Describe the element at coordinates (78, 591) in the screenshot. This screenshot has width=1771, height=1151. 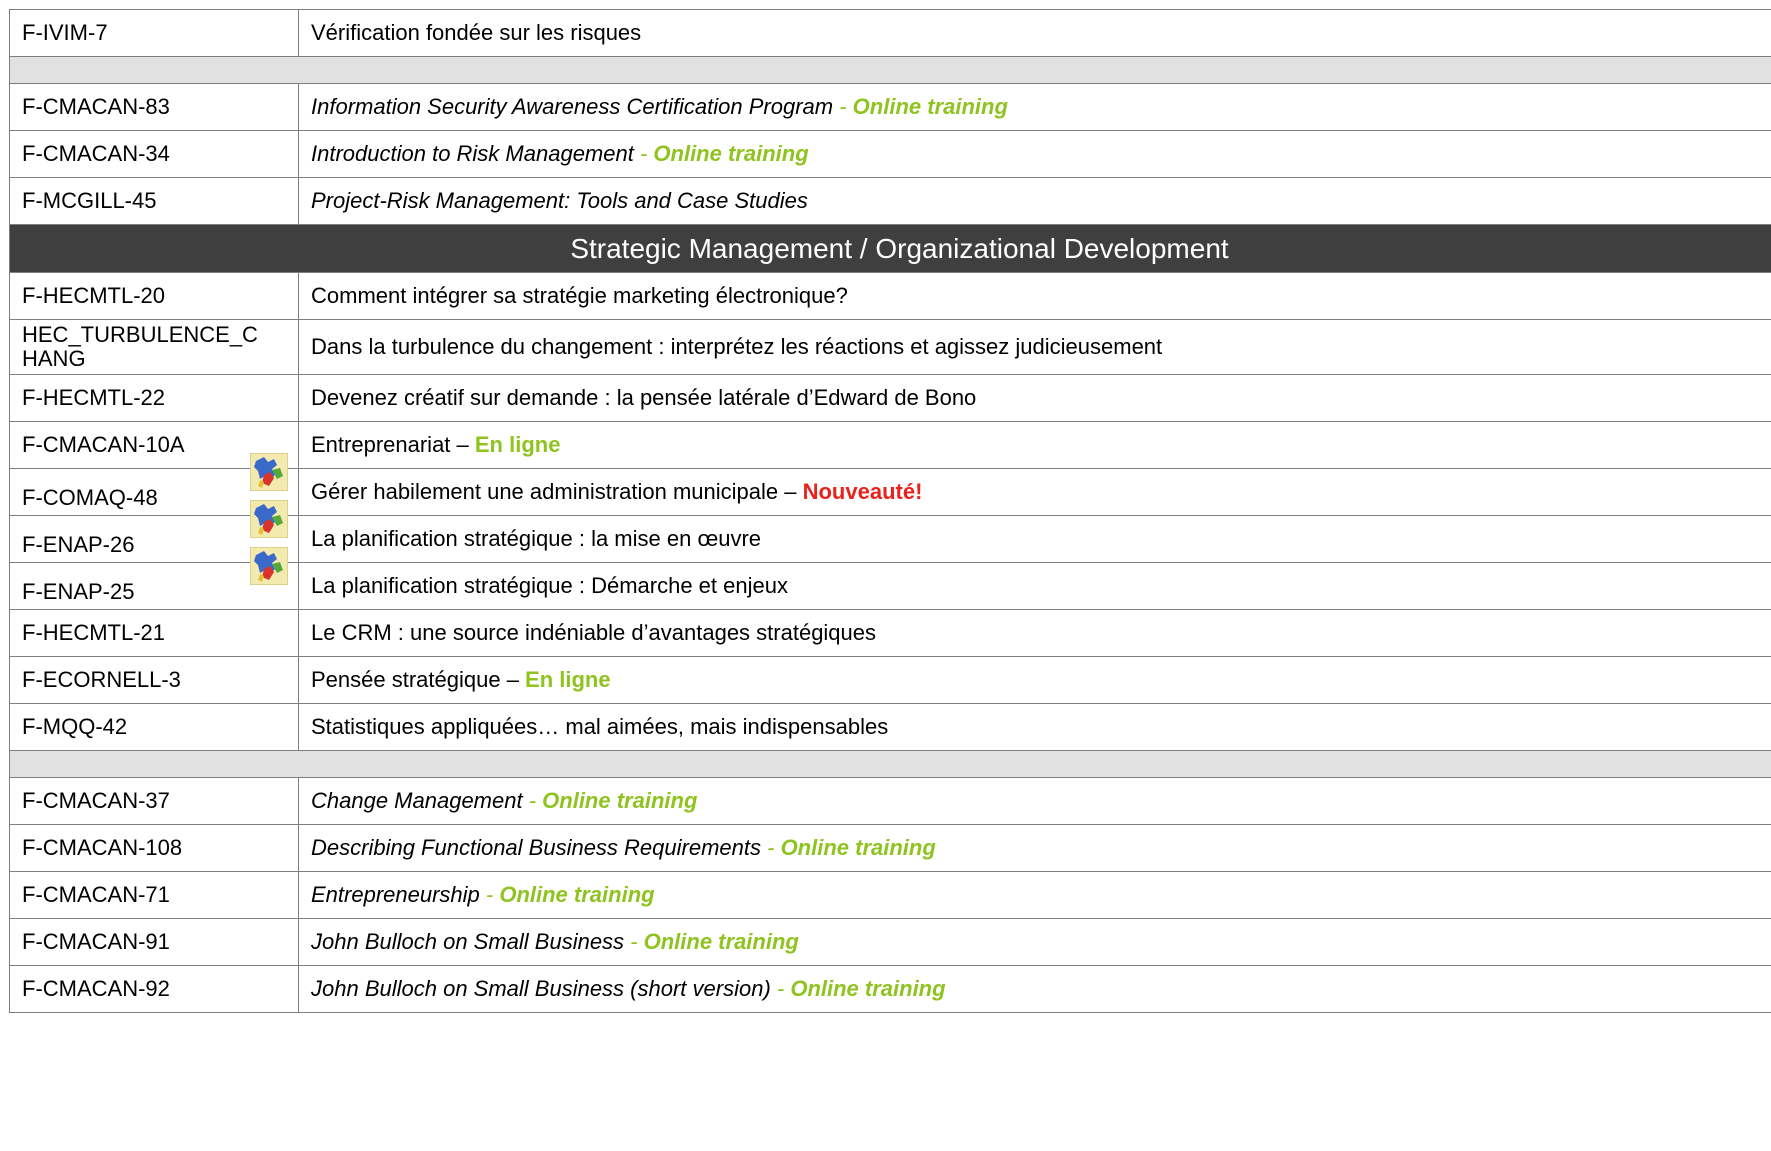
I see `course-code: F-ENAP-25` at that location.